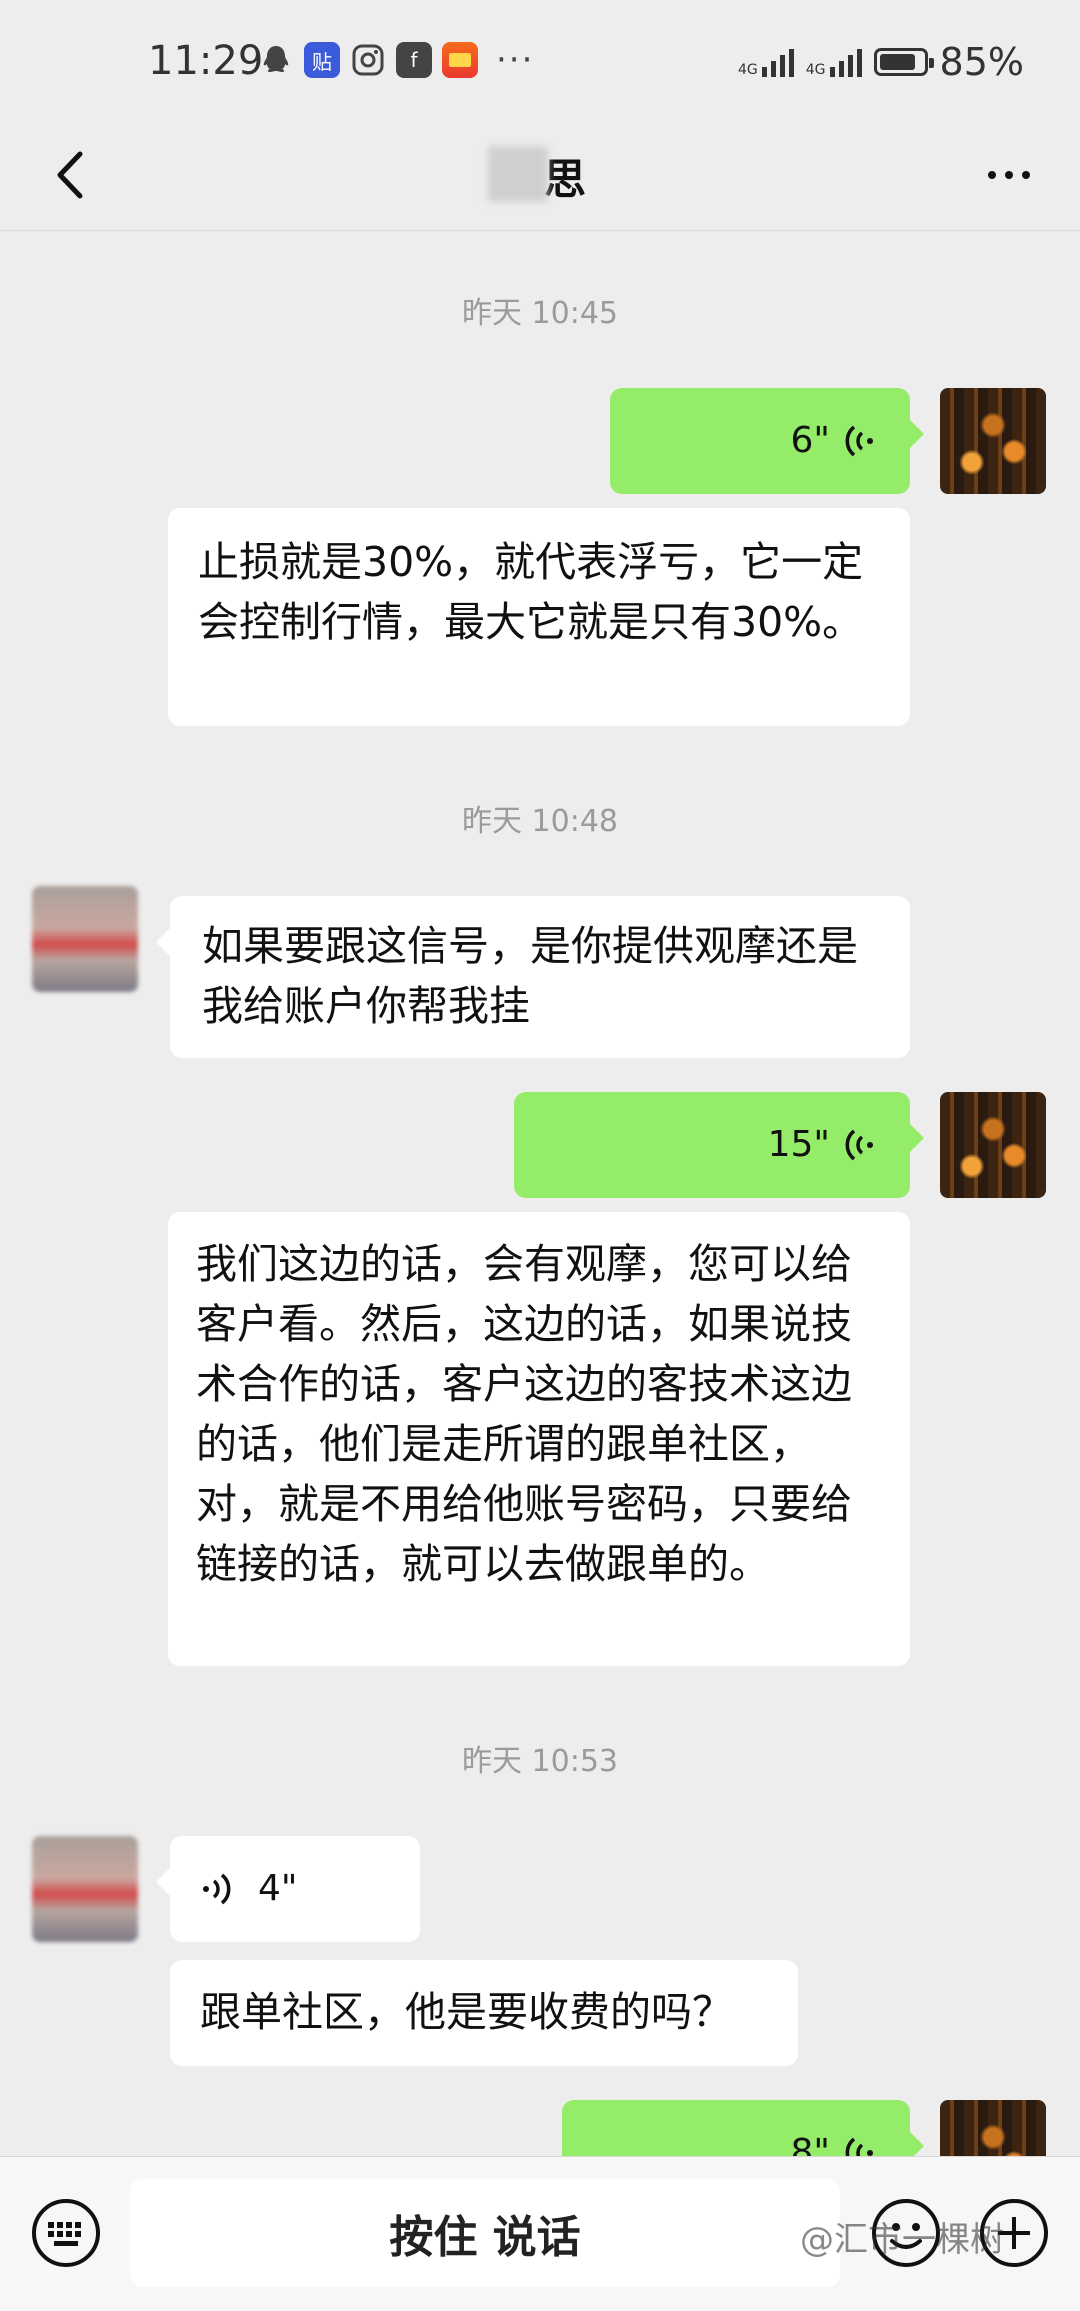 This screenshot has width=1080, height=2311. I want to click on voice-message-incoming: 4", so click(288, 1889).